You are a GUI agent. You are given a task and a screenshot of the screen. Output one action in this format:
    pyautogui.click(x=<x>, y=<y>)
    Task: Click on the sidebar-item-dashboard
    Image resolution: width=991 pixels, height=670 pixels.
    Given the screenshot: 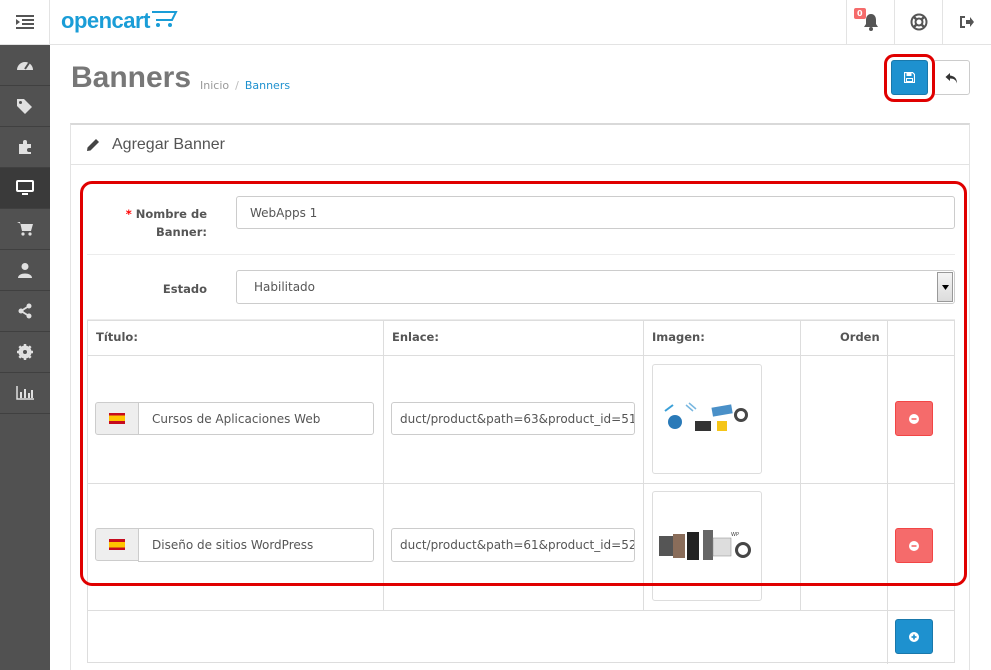 What is the action you would take?
    pyautogui.click(x=25, y=65)
    